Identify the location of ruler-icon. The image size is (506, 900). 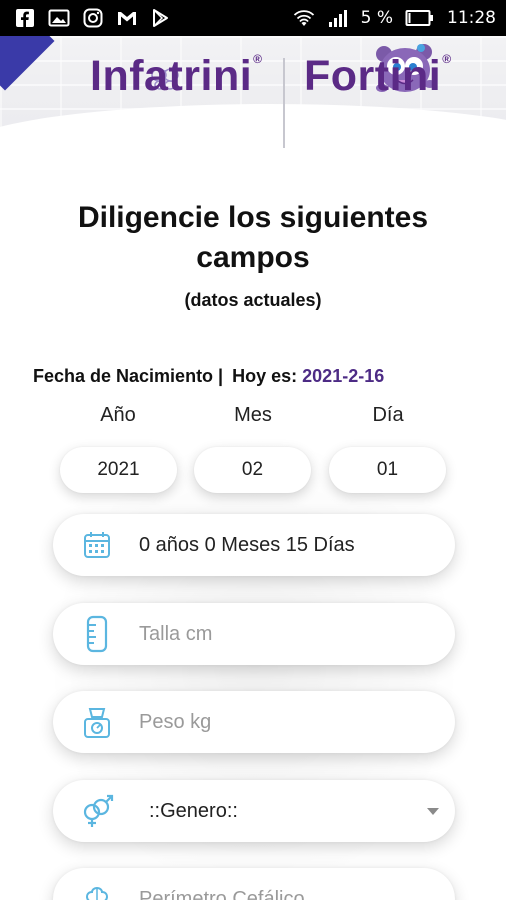
(96, 634).